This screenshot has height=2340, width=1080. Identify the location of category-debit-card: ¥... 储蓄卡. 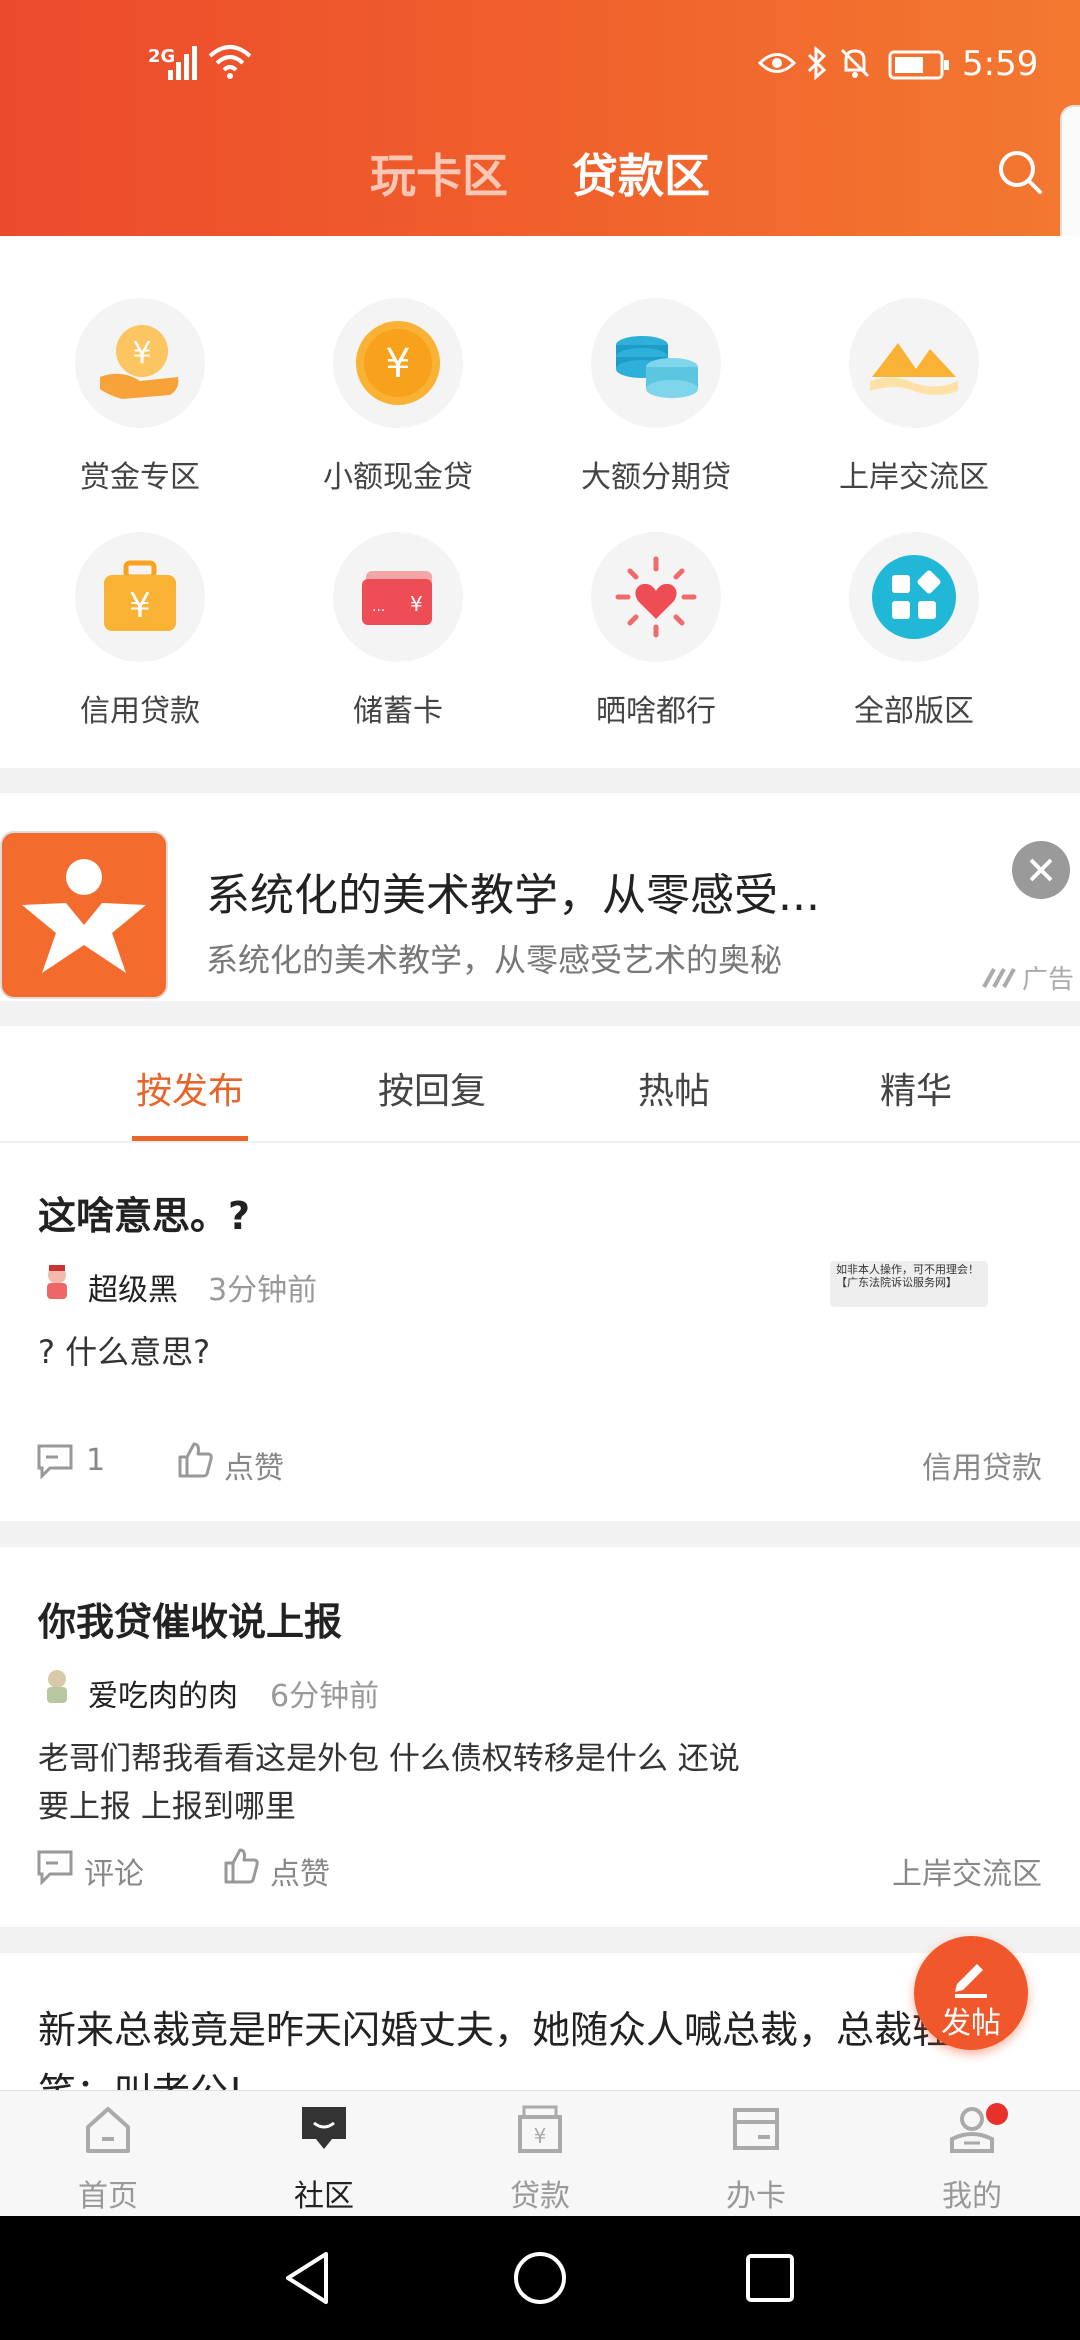
(398, 631).